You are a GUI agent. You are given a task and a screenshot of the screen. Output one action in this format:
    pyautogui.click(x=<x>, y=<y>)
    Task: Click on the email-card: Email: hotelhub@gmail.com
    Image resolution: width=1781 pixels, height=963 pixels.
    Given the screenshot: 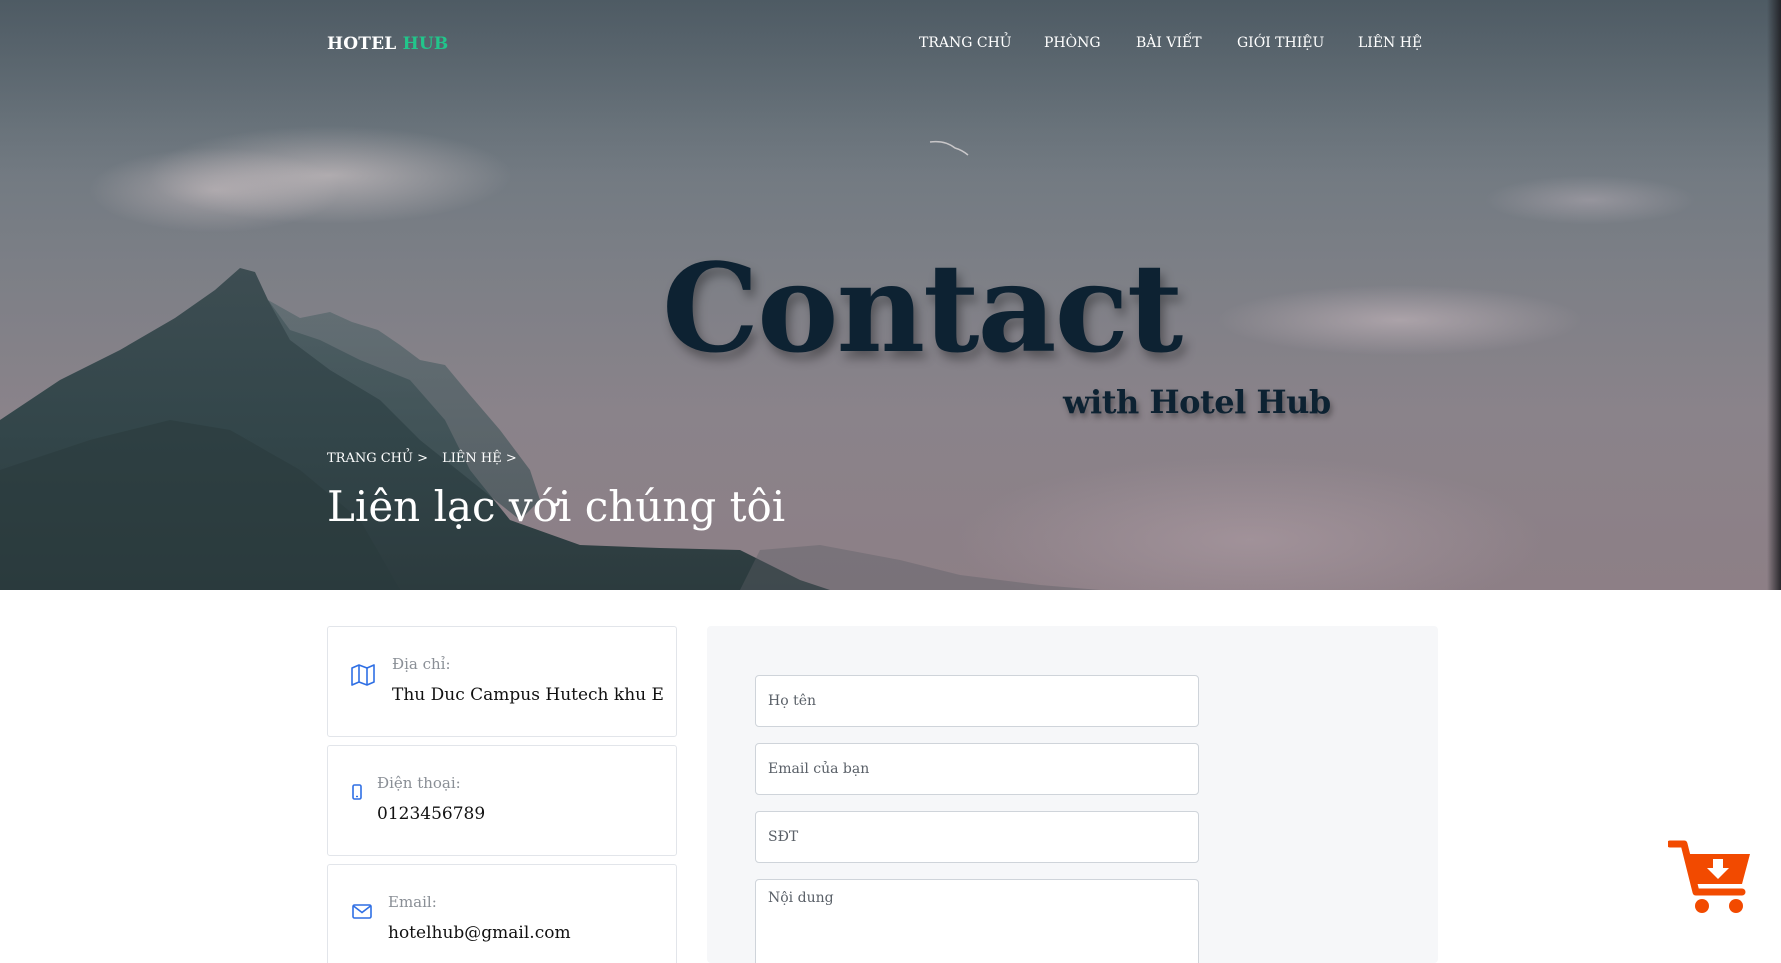 What is the action you would take?
    pyautogui.click(x=502, y=913)
    